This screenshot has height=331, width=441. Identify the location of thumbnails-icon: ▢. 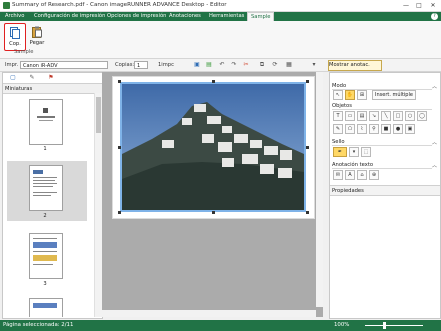
(13, 78).